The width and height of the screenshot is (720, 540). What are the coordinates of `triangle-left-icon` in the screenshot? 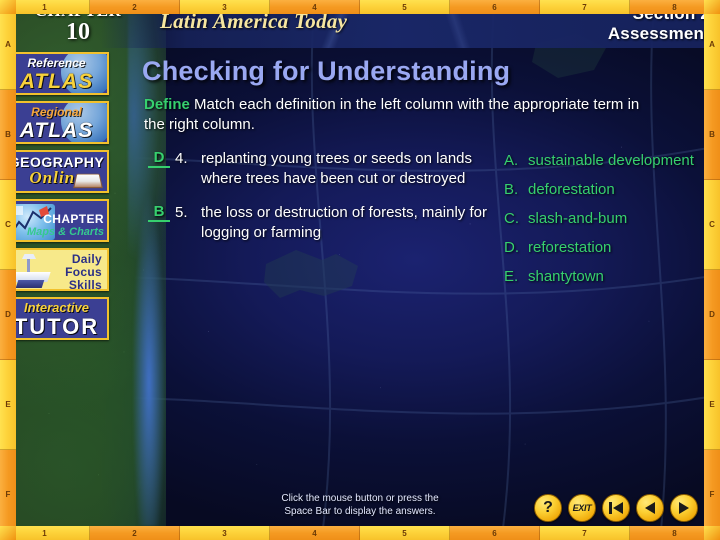 It's located at (650, 508).